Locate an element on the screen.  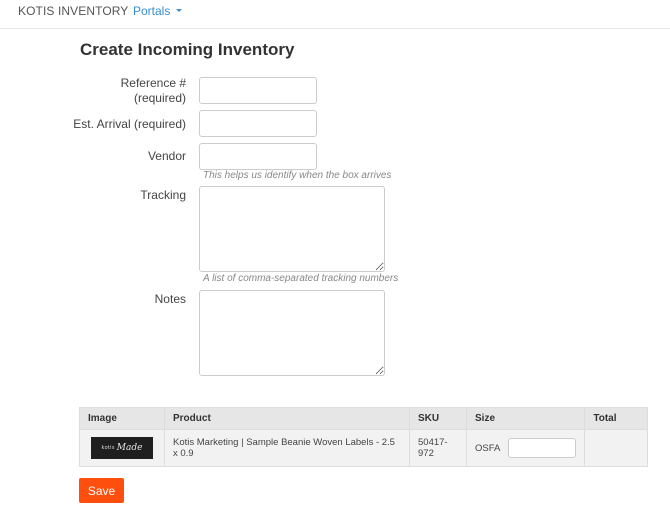
column-header-size: Size is located at coordinates (525, 418).